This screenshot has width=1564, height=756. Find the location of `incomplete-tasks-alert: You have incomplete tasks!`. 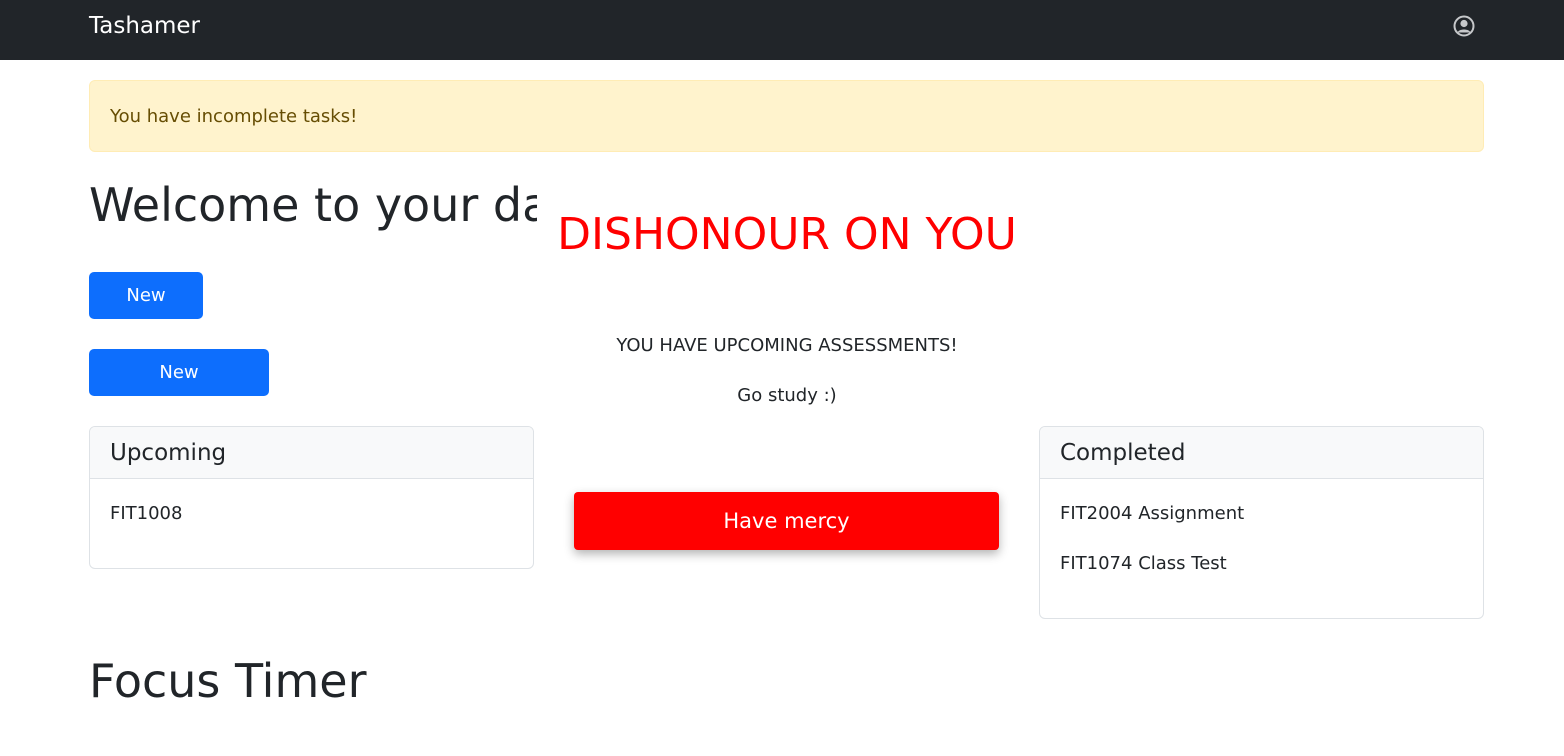

incomplete-tasks-alert: You have incomplete tasks! is located at coordinates (786, 116).